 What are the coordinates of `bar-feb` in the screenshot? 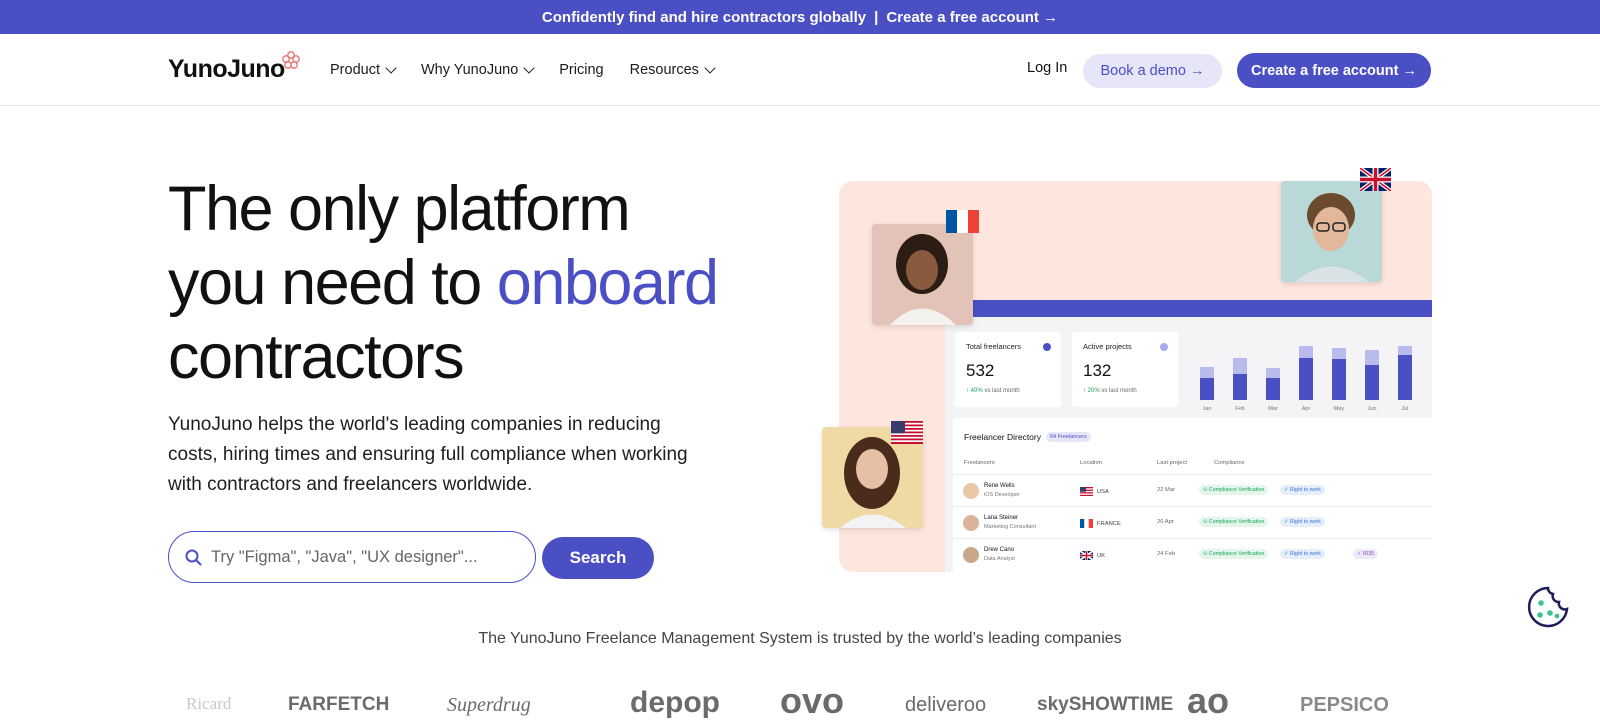 It's located at (1240, 379).